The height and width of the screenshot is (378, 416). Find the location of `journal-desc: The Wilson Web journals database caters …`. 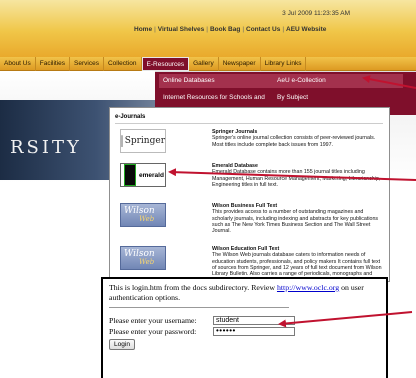

journal-desc: The Wilson Web journals database caters … is located at coordinates (297, 265).